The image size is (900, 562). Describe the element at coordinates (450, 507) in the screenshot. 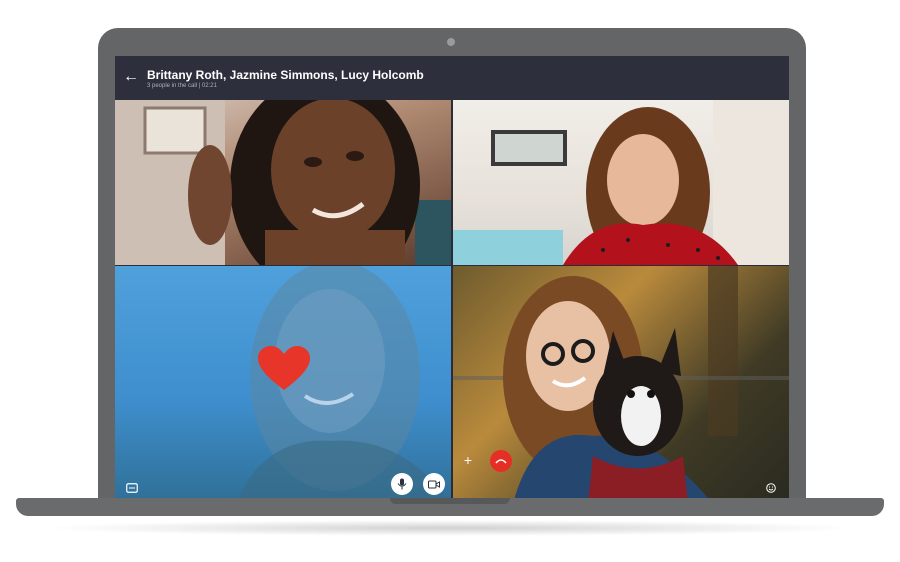

I see `laptop-base` at that location.